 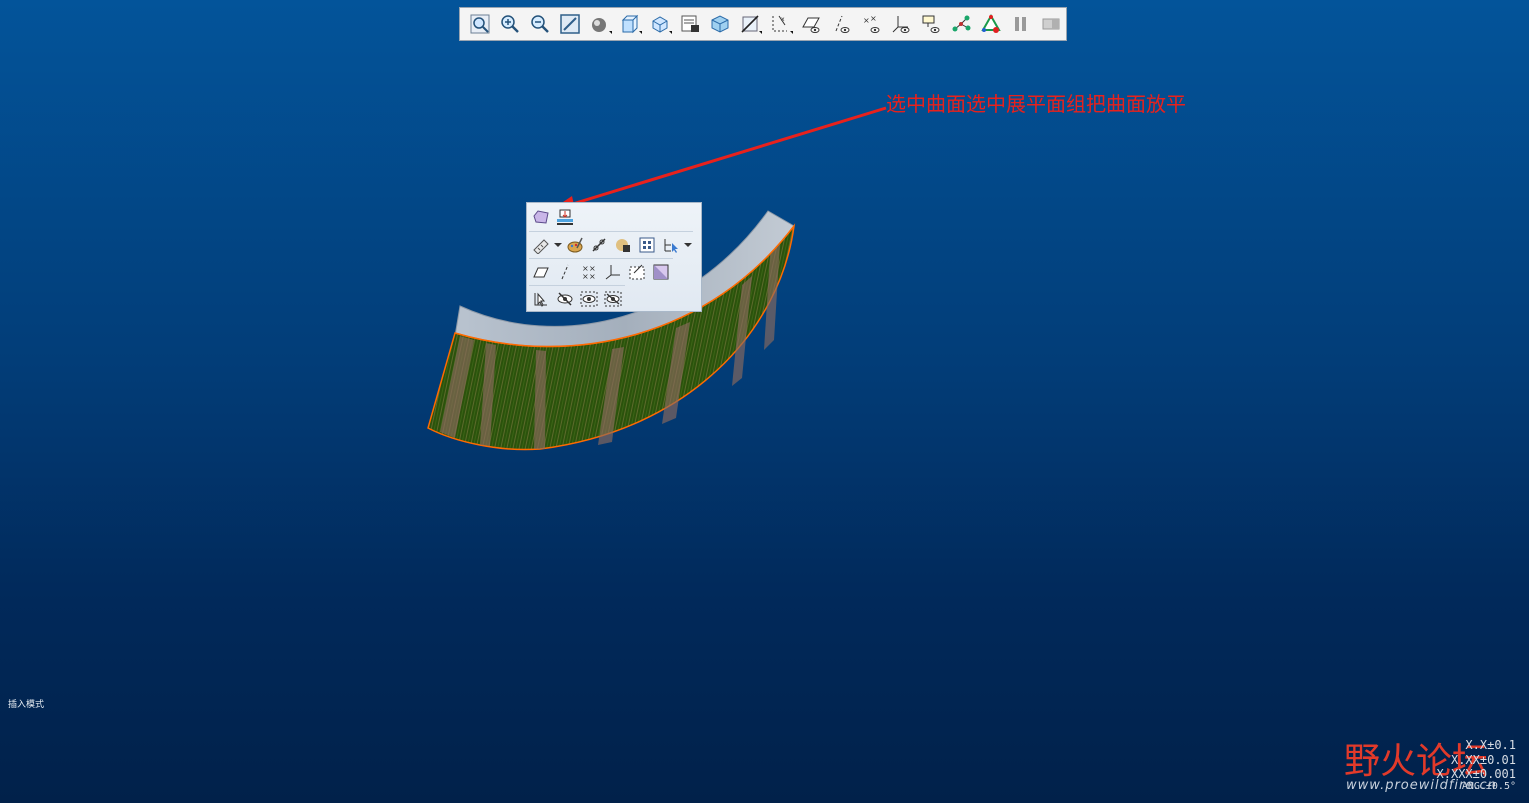 I want to click on svg-text: x, so click(x=783, y=19).